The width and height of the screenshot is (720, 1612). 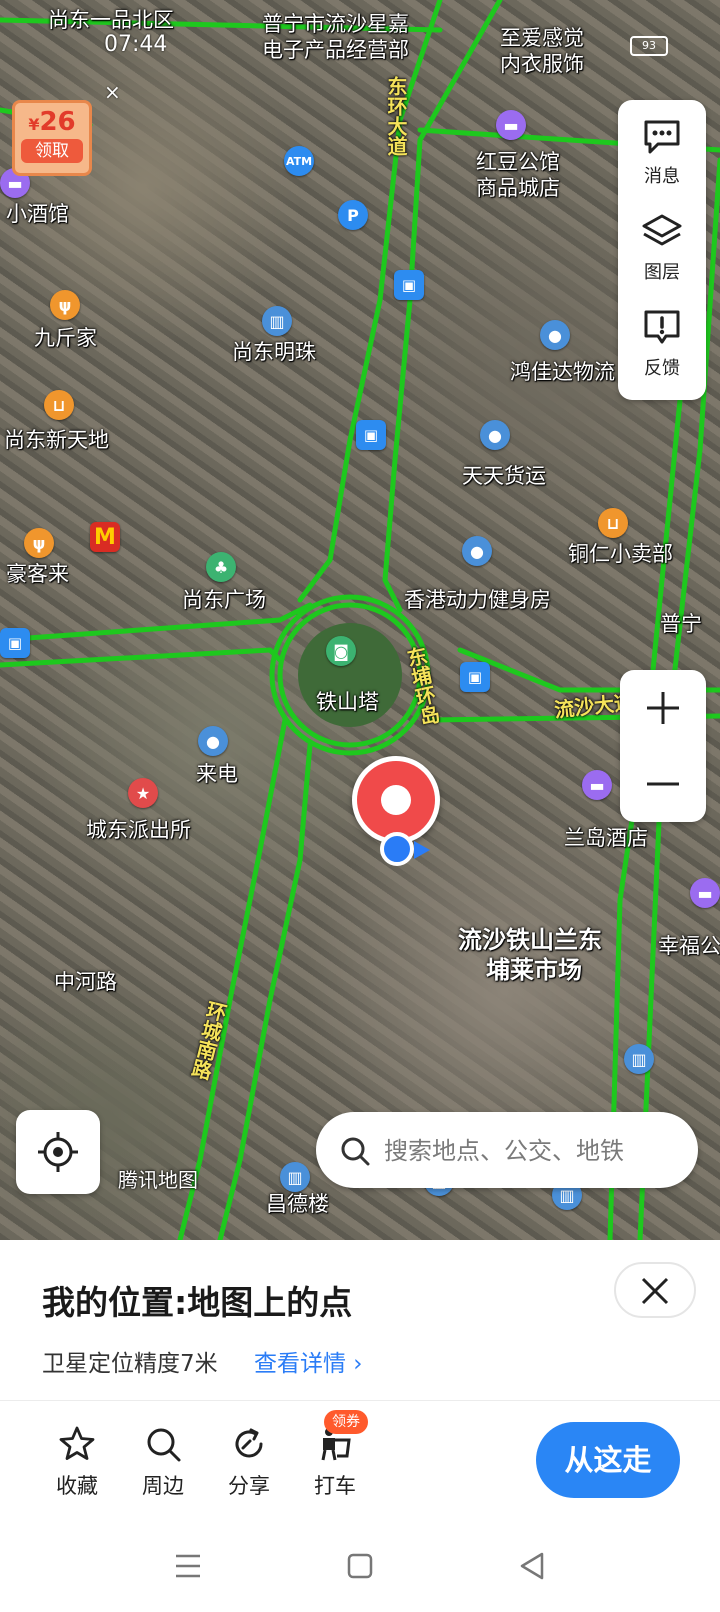 I want to click on zoom-control, so click(x=663, y=746).